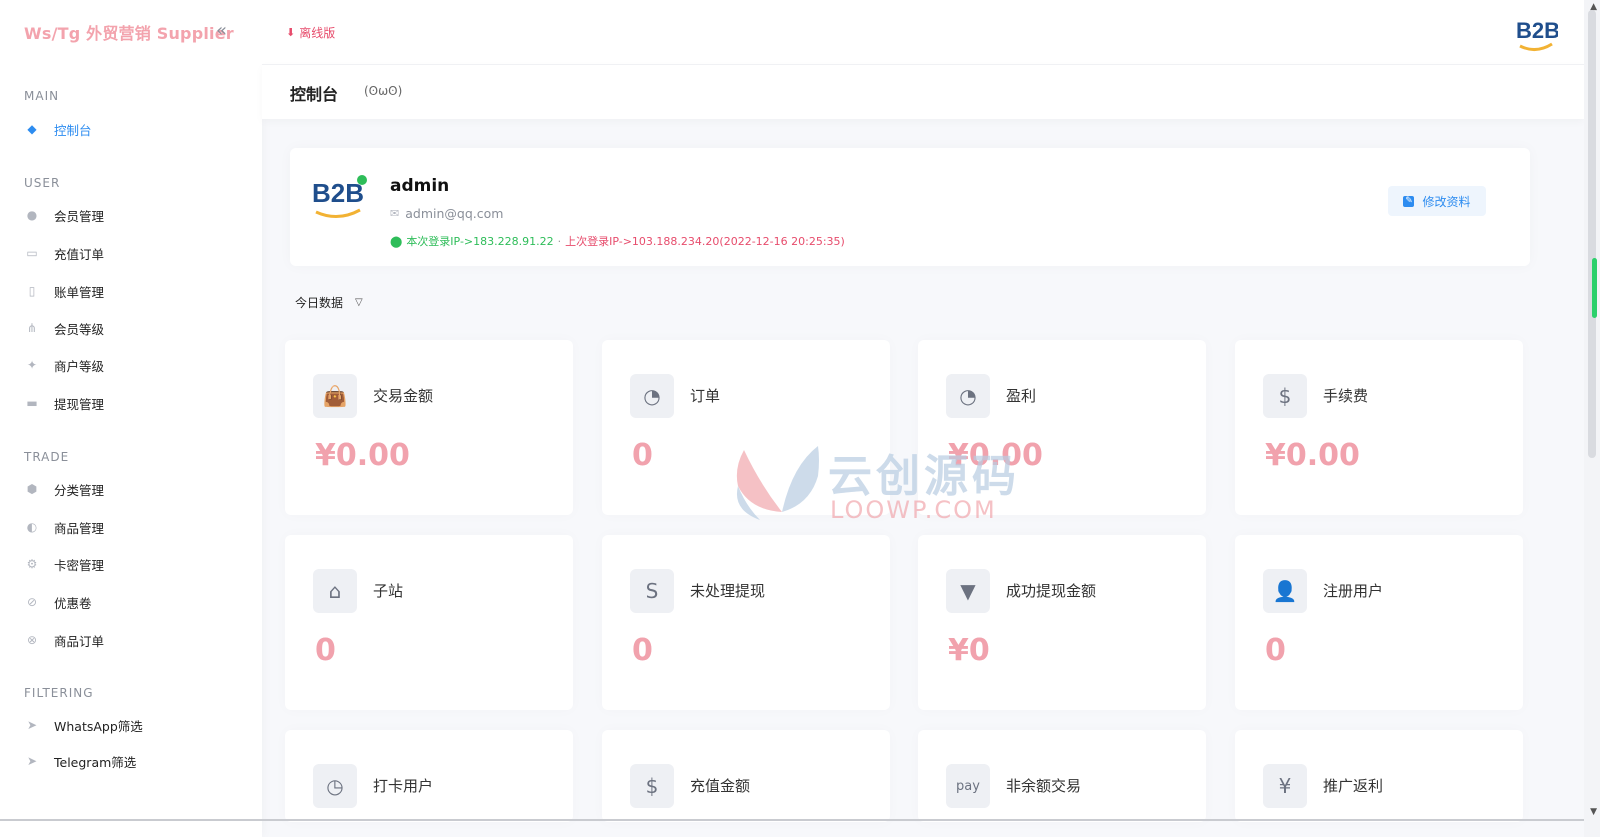  What do you see at coordinates (32, 129) in the screenshot?
I see `diamond-icon: ◆` at bounding box center [32, 129].